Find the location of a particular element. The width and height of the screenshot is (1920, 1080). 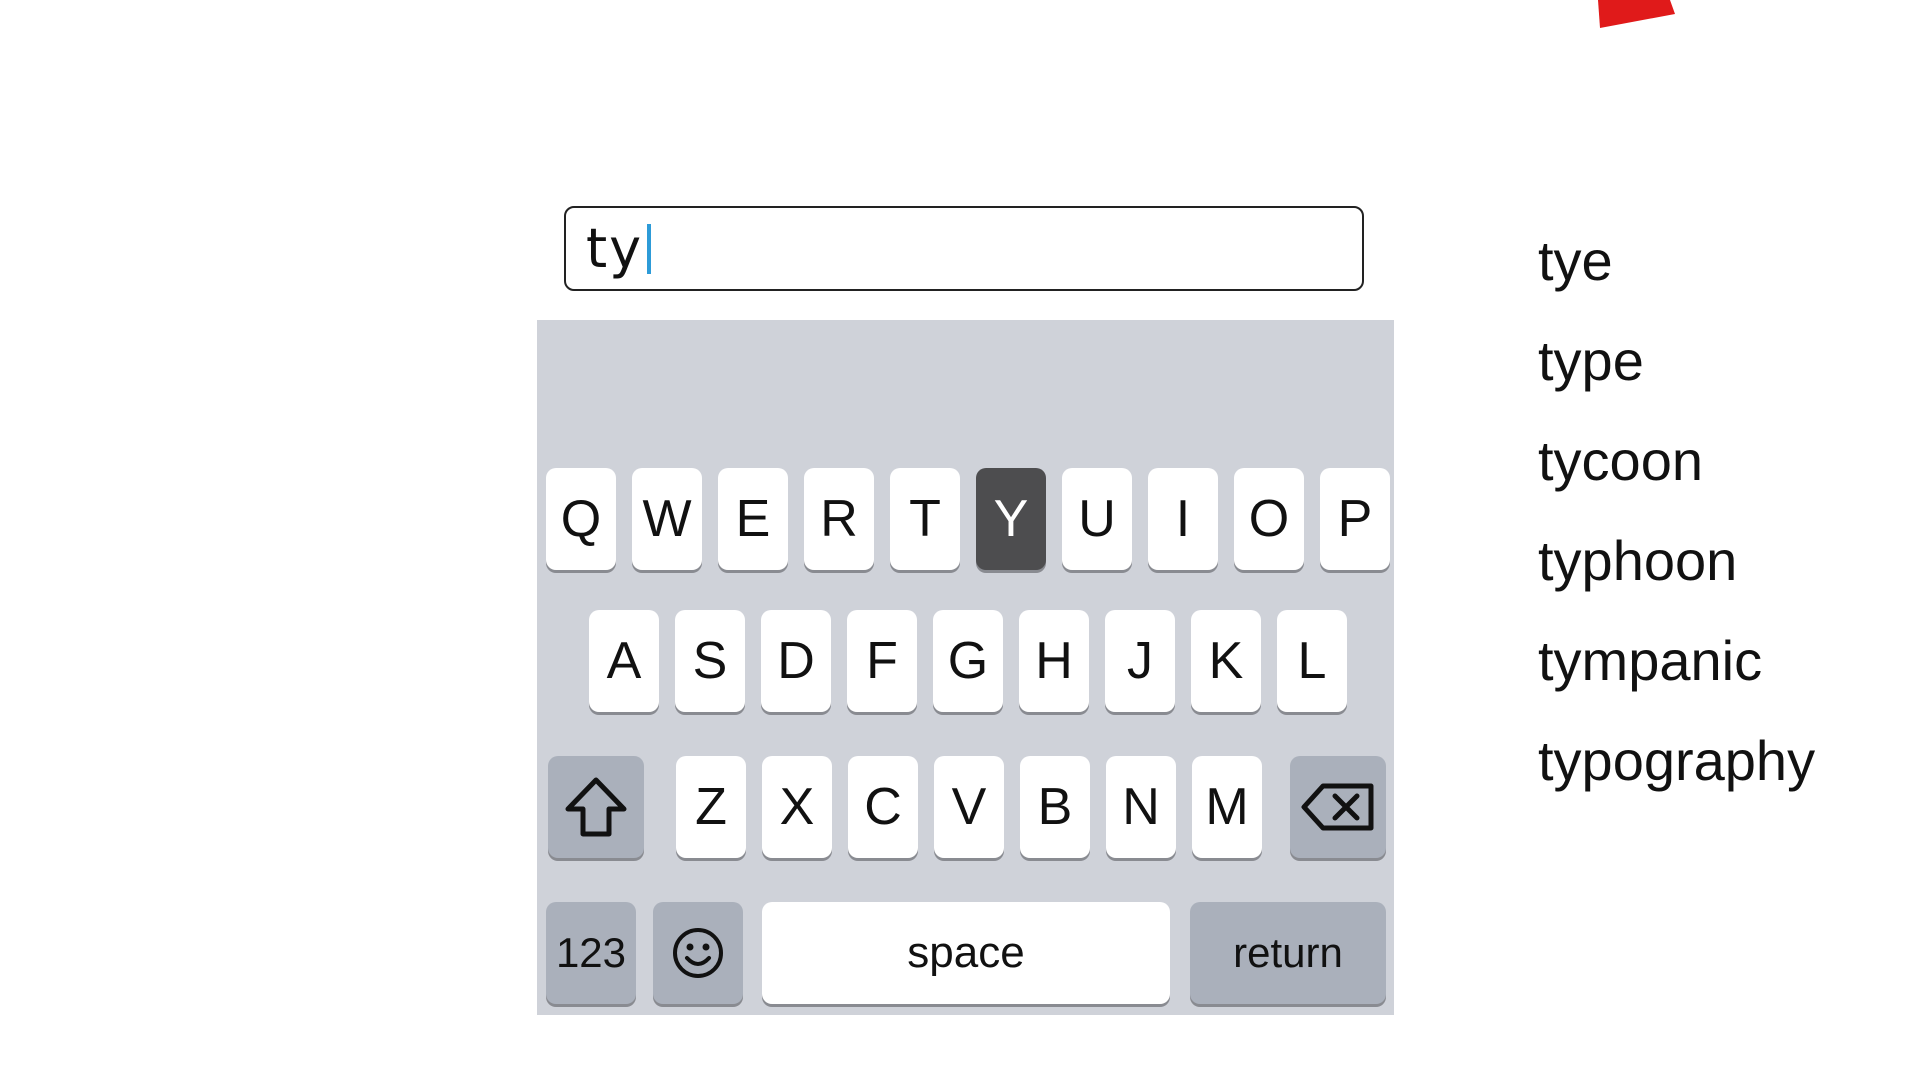

key-z: Z is located at coordinates (711, 807).